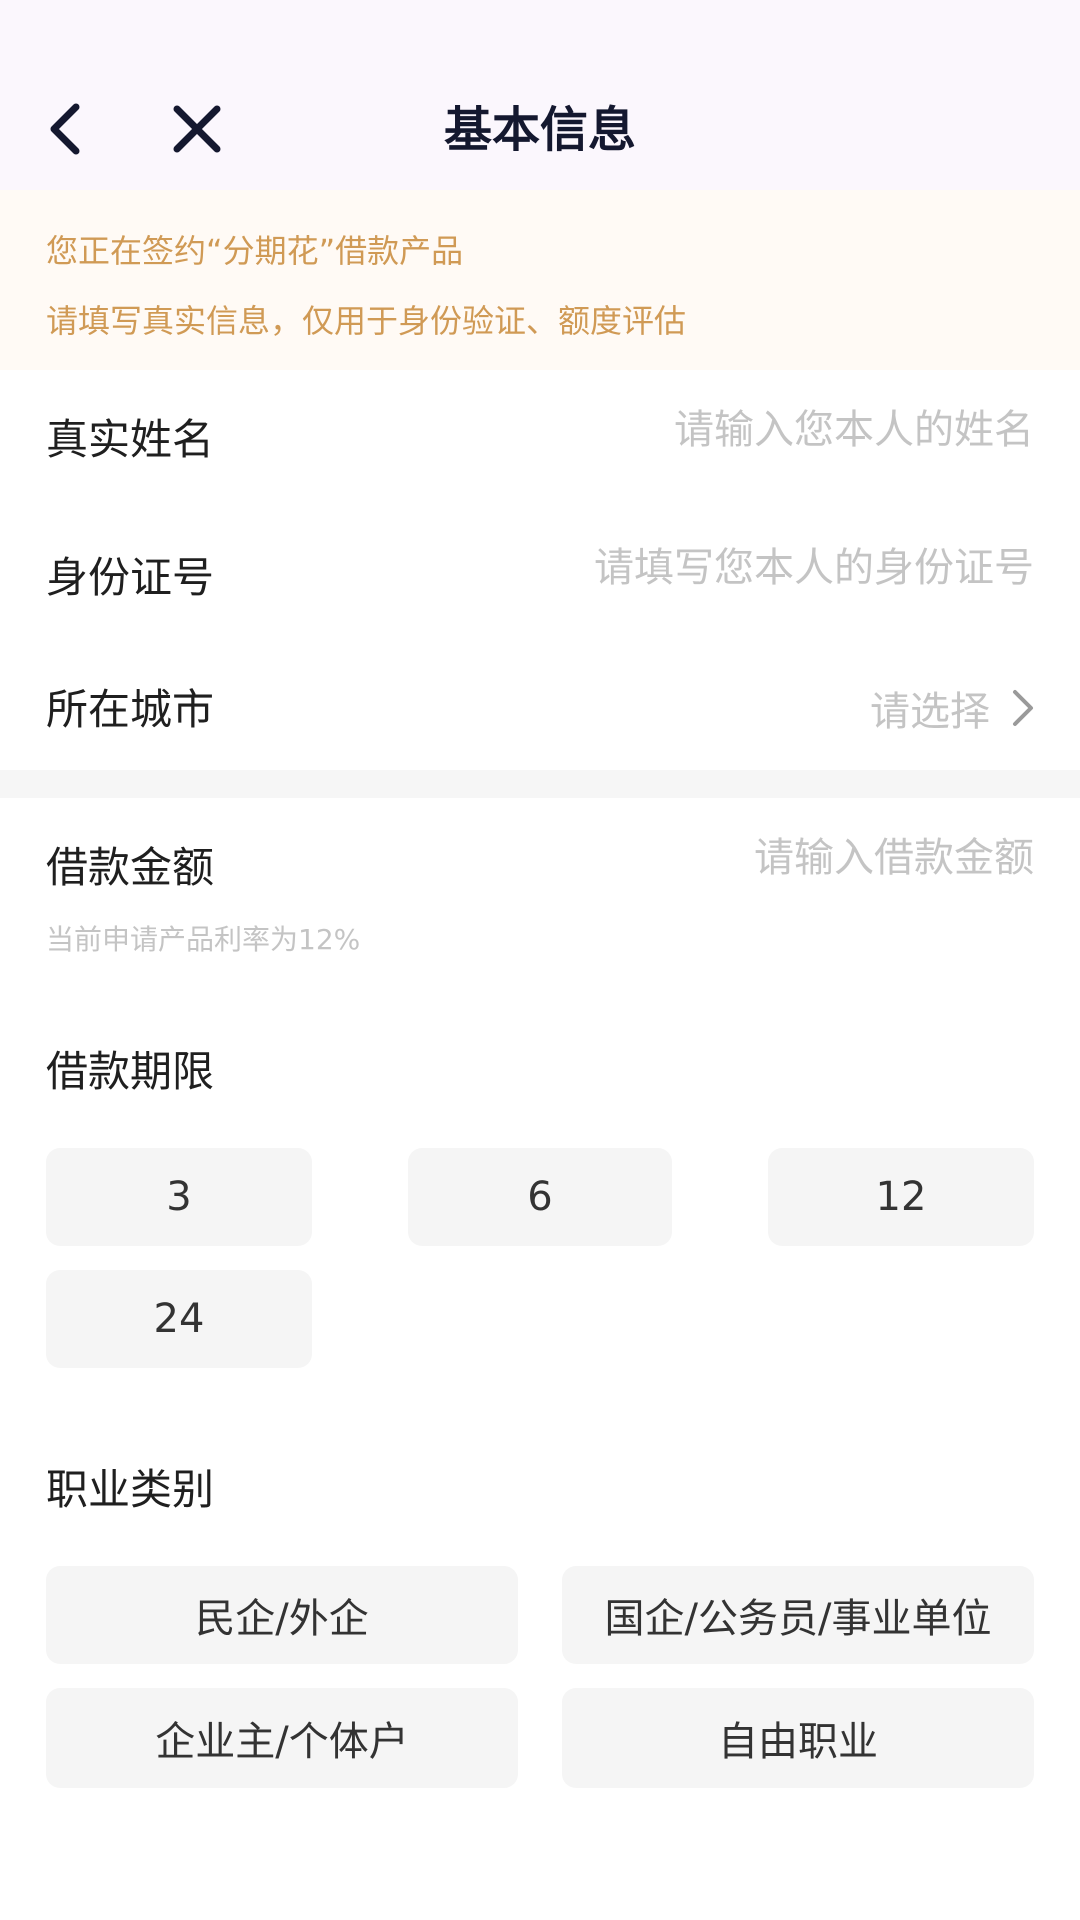 The image size is (1080, 1920). Describe the element at coordinates (540, 708) in the screenshot. I see `city-row: 所在城市 请选择` at that location.